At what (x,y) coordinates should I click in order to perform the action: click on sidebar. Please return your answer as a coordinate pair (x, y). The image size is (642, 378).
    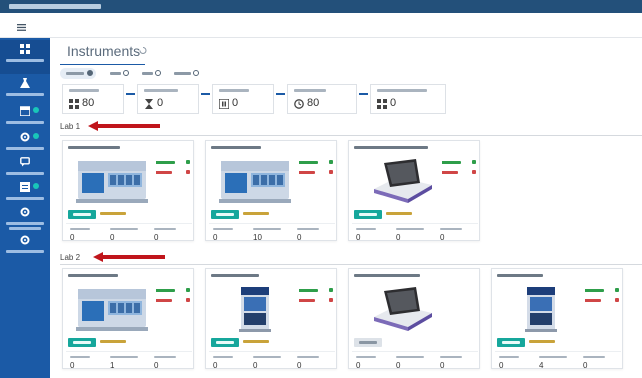
    Looking at the image, I should click on (25, 208).